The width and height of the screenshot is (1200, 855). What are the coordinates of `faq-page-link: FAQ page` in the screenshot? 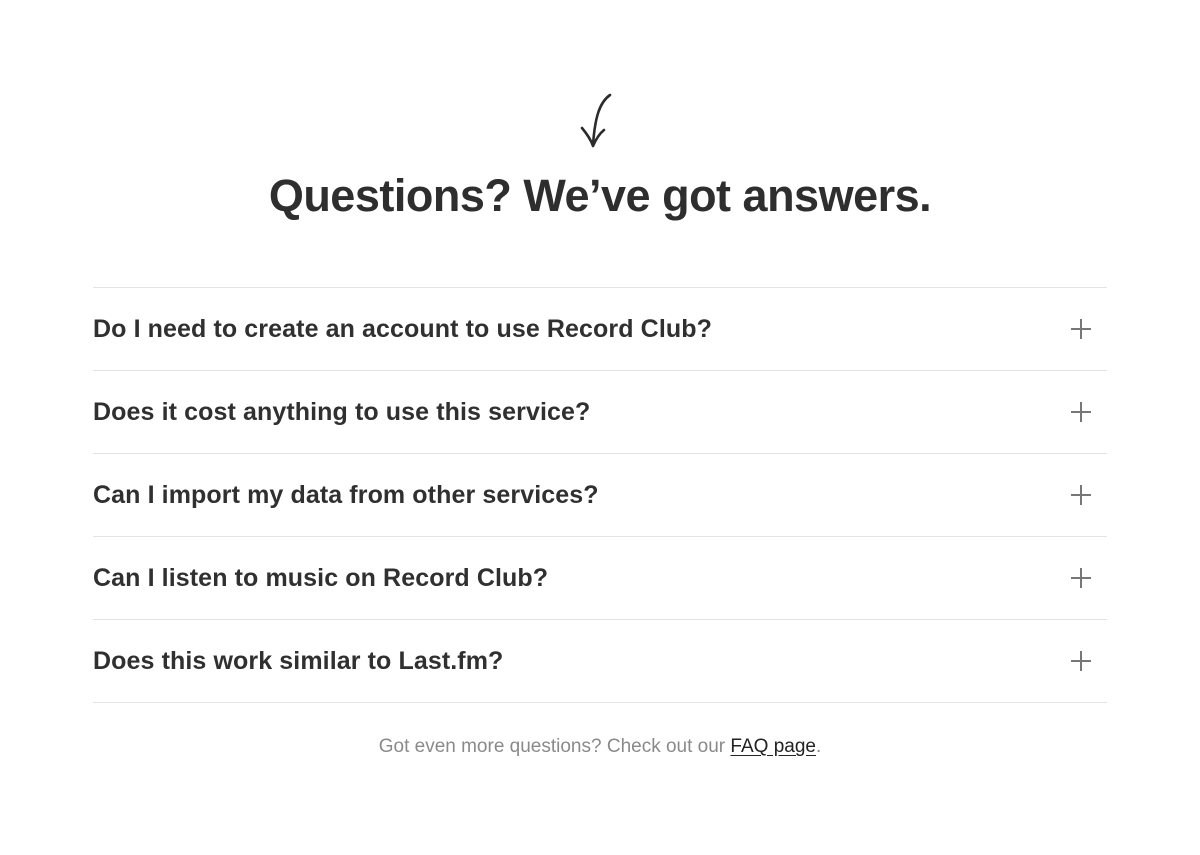 It's located at (773, 746).